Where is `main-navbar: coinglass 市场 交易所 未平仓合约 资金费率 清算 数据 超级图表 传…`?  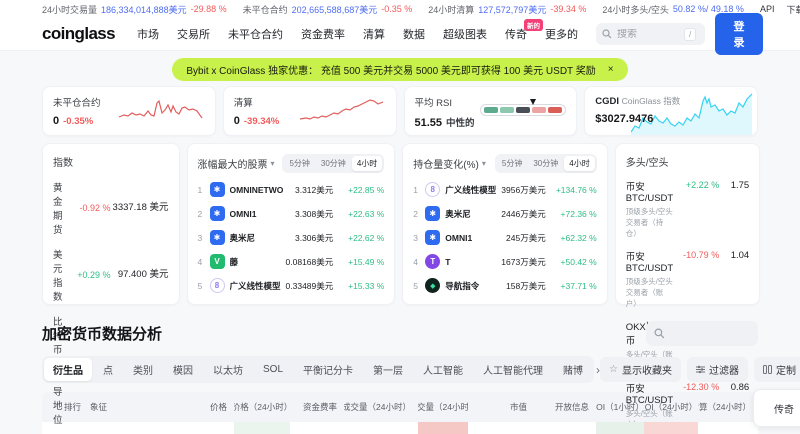 main-navbar: coinglass 市场 交易所 未平仓合约 资金费率 清算 数据 超级图表 传… is located at coordinates (400, 34).